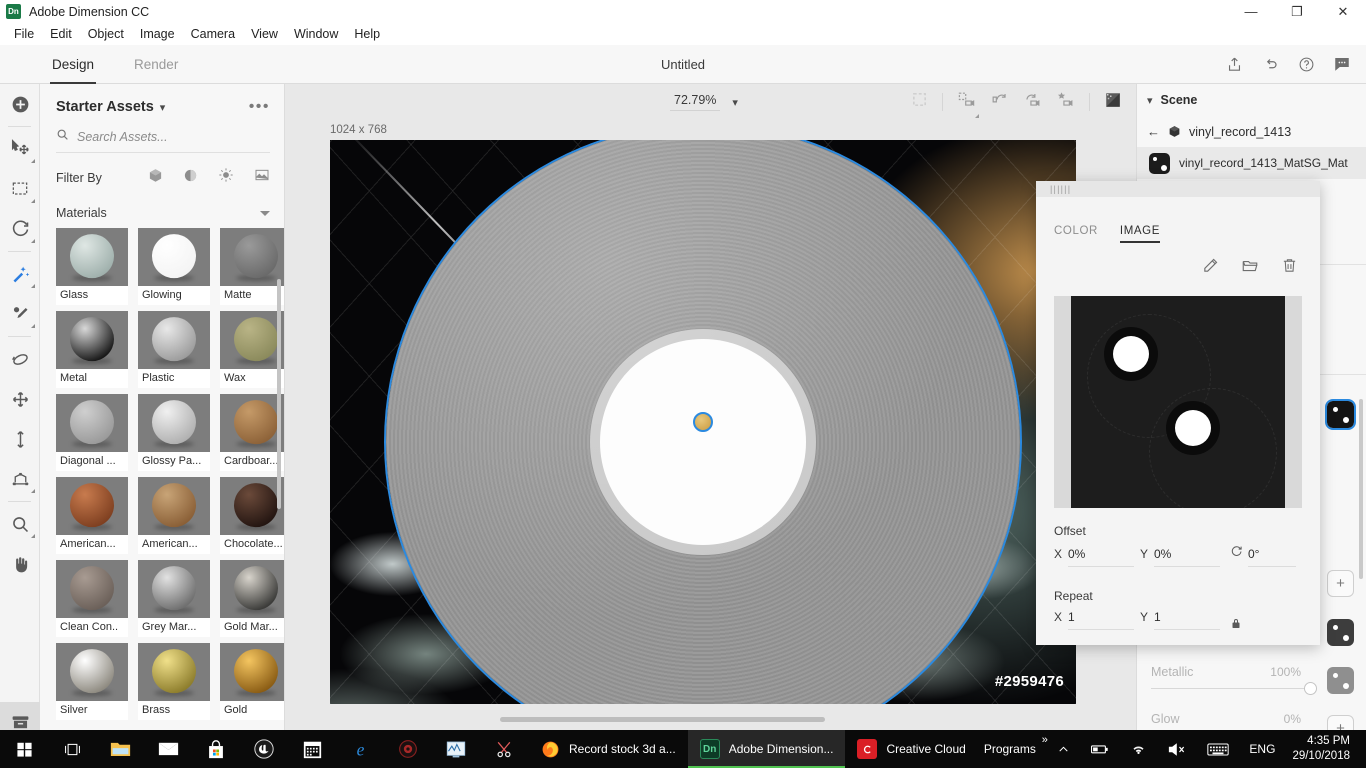  What do you see at coordinates (1310, 688) in the screenshot?
I see `metallic-slider-knob` at bounding box center [1310, 688].